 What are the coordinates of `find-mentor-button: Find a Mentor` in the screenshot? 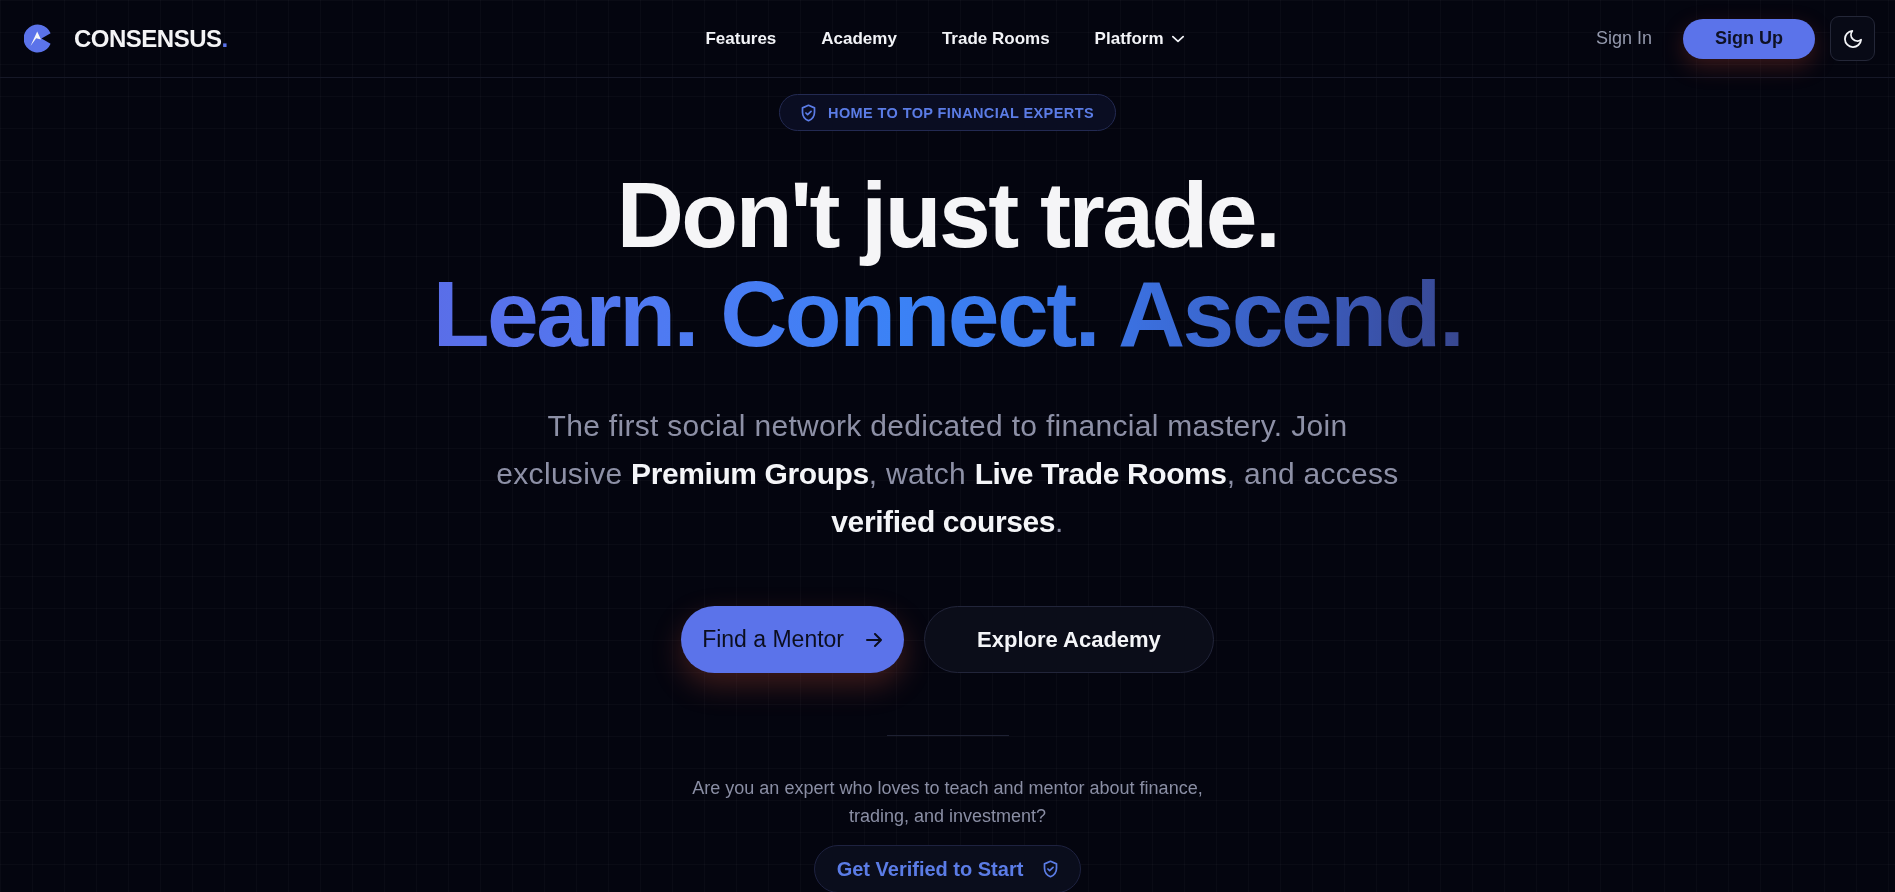 It's located at (793, 639).